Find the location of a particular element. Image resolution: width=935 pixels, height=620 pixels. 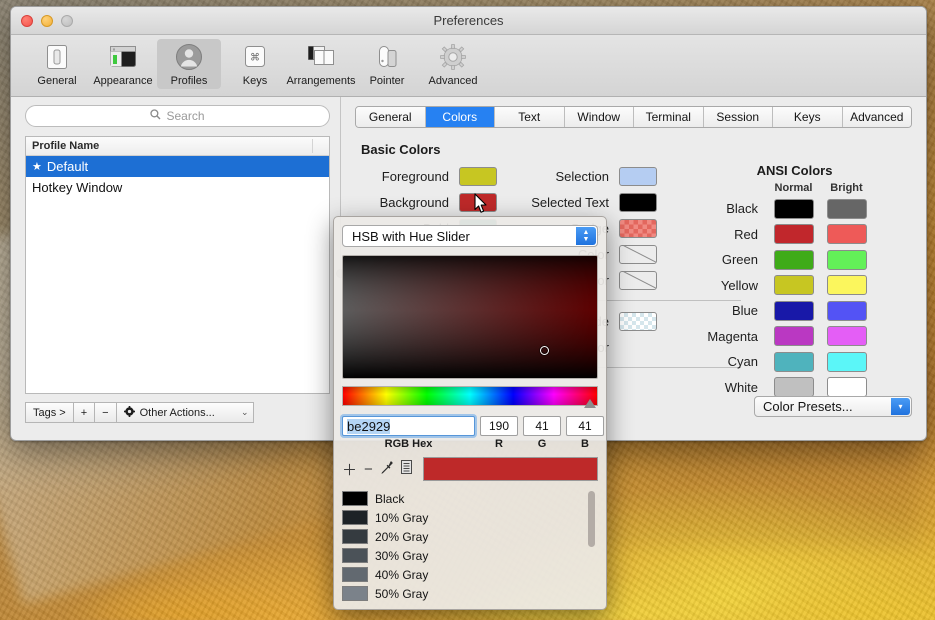

color-row-selected-text: Selected Text is located at coordinates (585, 202).